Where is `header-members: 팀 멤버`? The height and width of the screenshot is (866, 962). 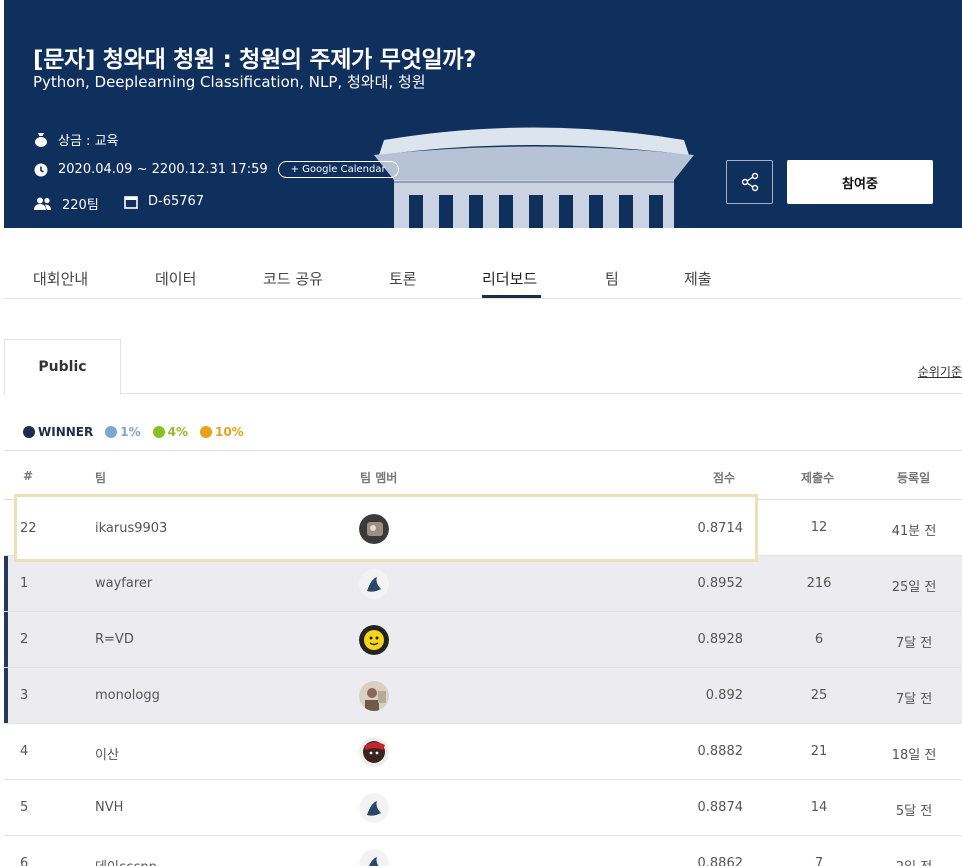
header-members: 팀 멤버 is located at coordinates (379, 478).